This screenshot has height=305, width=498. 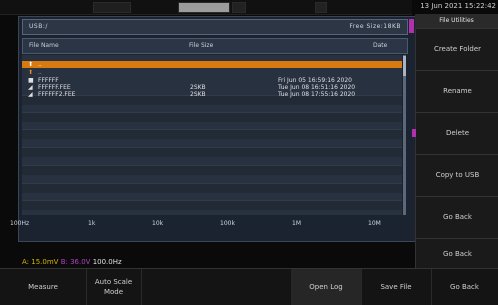 I want to click on softkey-auto-scale: Auto Scale Mode, so click(x=114, y=287).